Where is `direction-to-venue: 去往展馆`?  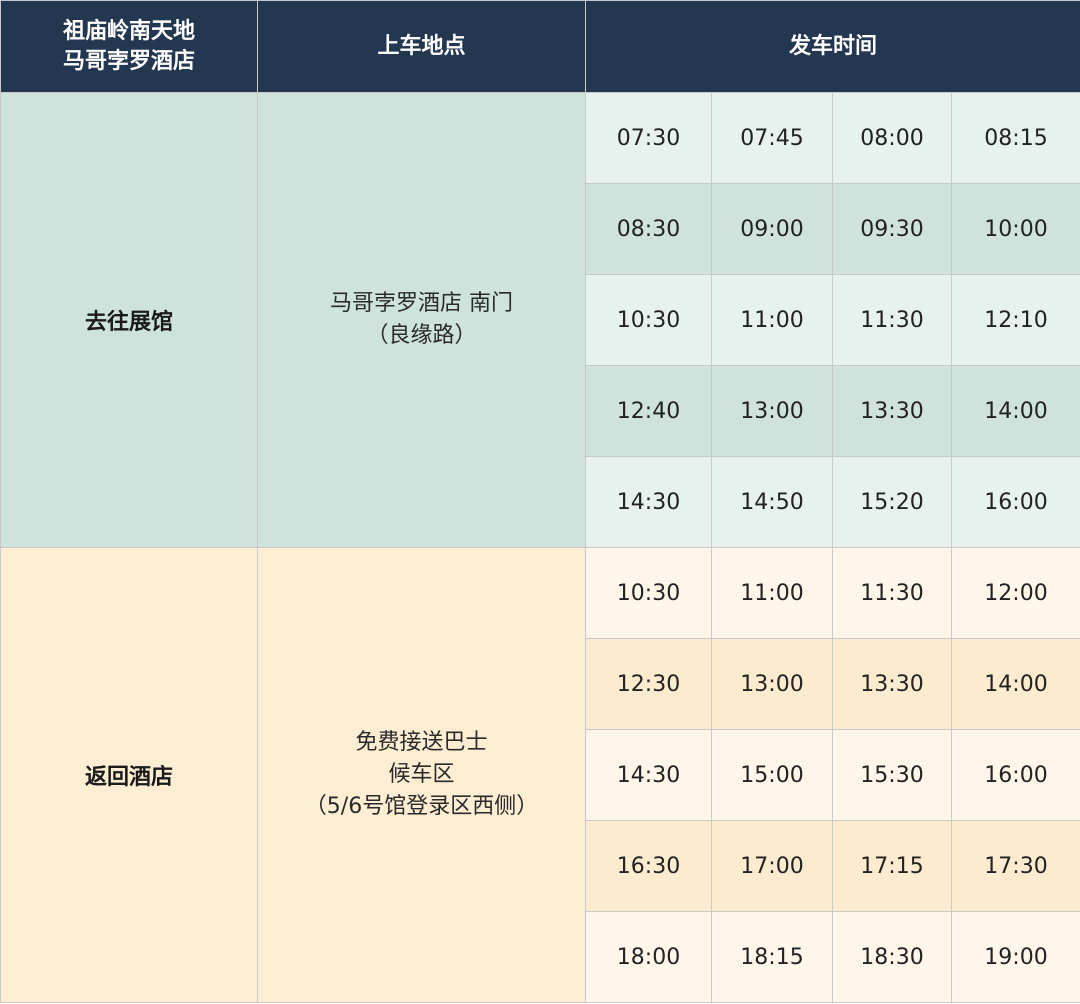
direction-to-venue: 去往展馆 is located at coordinates (129, 320).